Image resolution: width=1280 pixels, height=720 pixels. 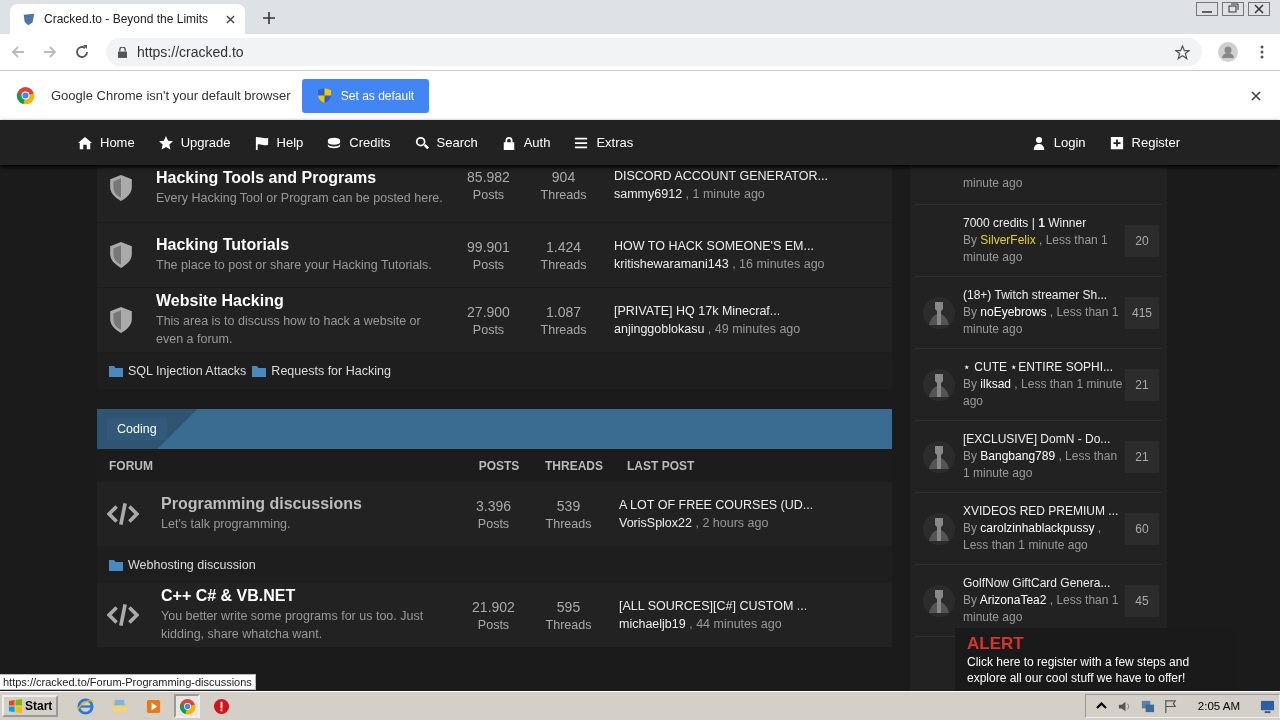 I want to click on author-link: ilksad, so click(x=996, y=384).